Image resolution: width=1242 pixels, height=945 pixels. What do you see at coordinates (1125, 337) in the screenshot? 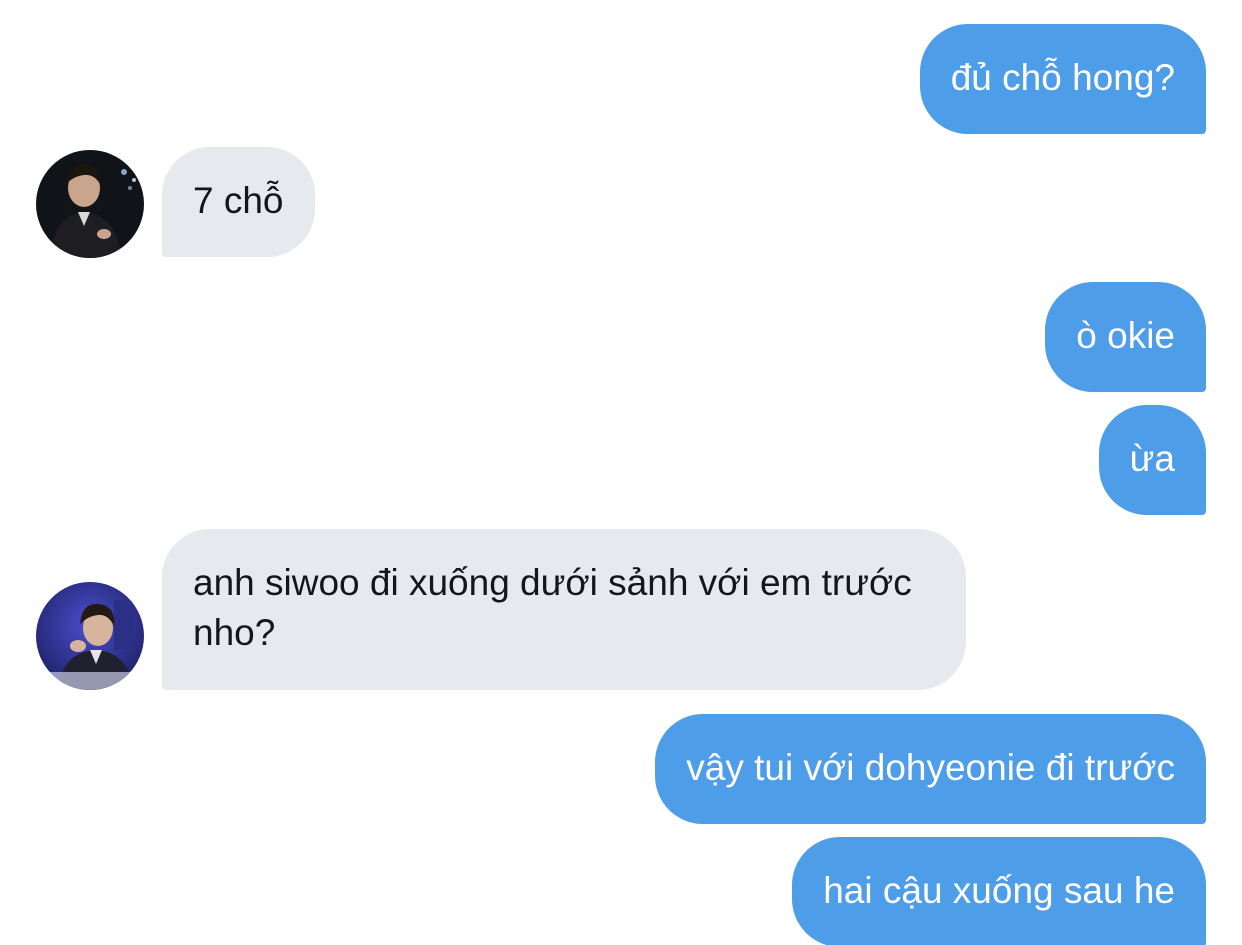
I see `outgoing-message-bubble: ò okie` at bounding box center [1125, 337].